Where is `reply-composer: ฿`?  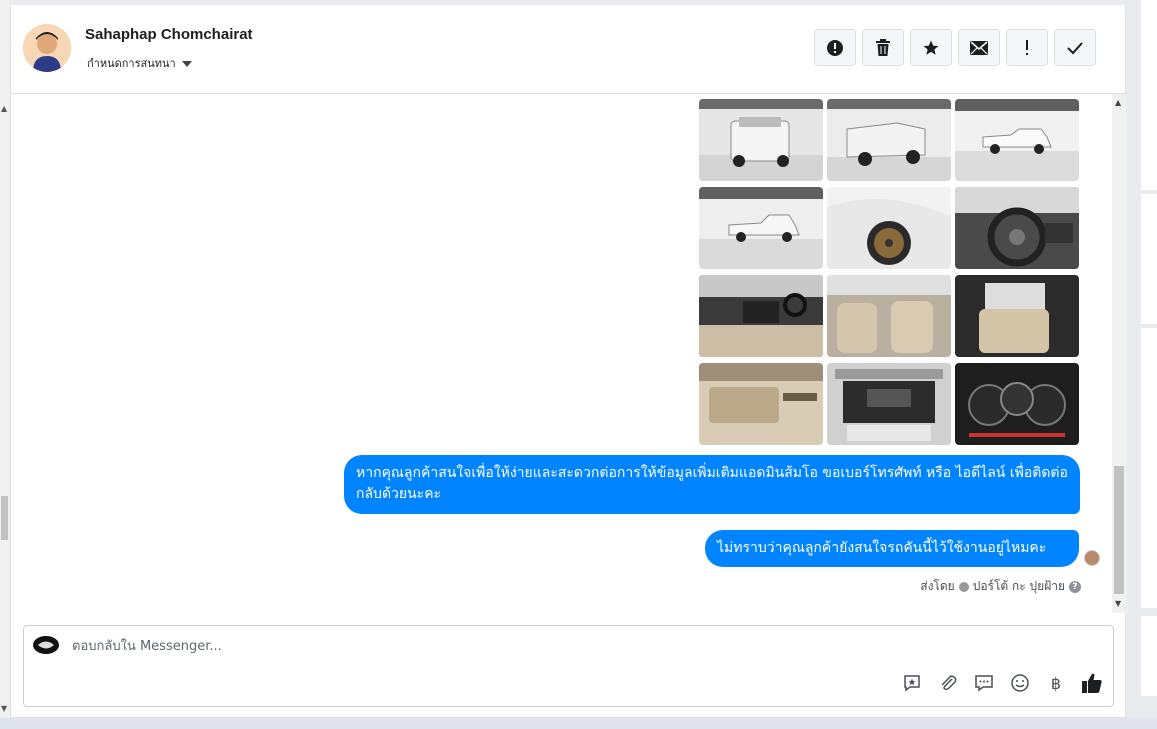
reply-composer: ฿ is located at coordinates (568, 666).